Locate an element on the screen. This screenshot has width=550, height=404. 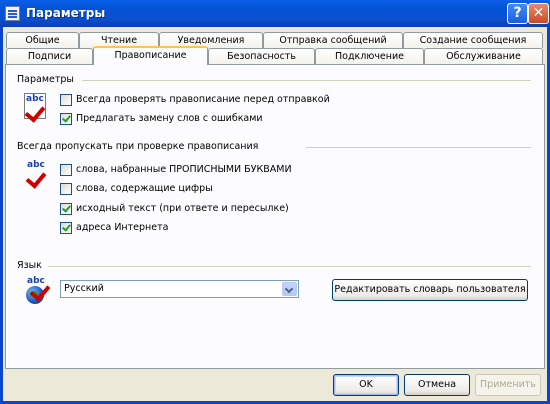
apply-button: Применить is located at coordinates (508, 385).